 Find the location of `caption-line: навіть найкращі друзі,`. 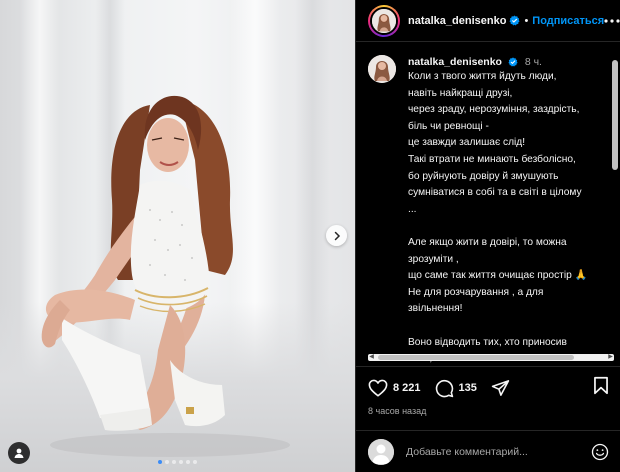

caption-line: навіть найкращі друзі, is located at coordinates (460, 93).